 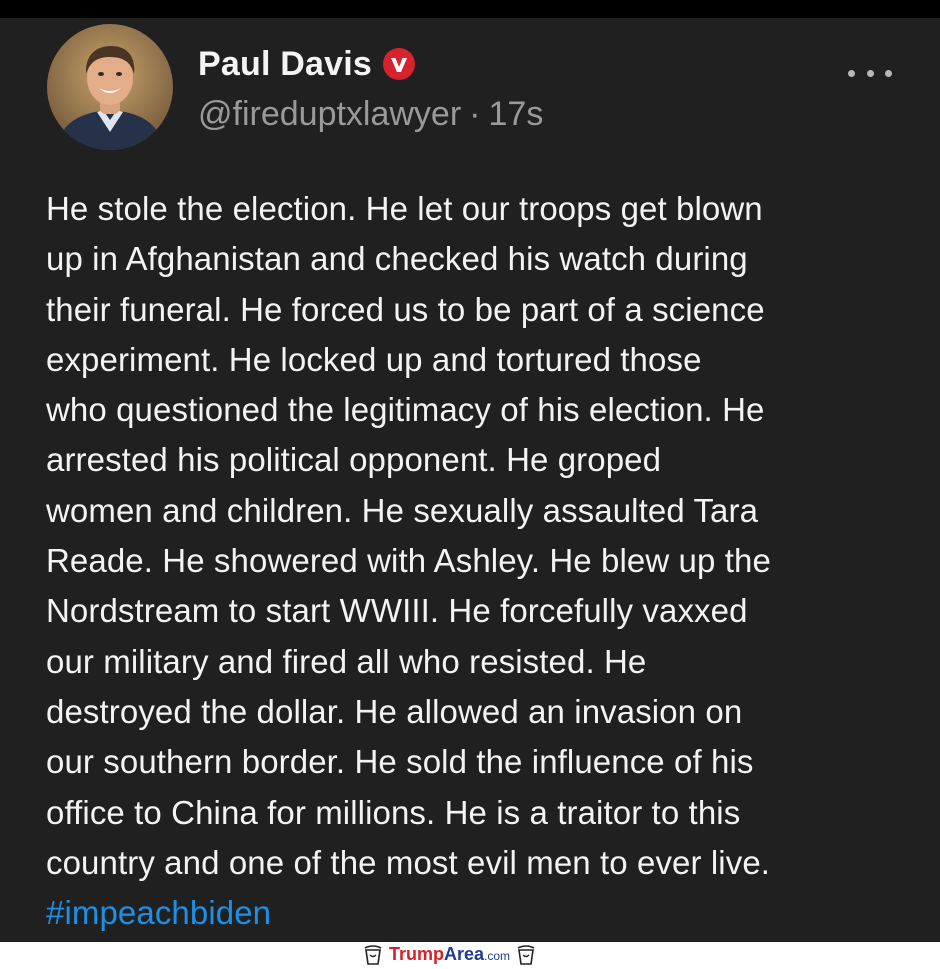 I want to click on author-handle: @fireduptxlawyer, so click(x=329, y=114).